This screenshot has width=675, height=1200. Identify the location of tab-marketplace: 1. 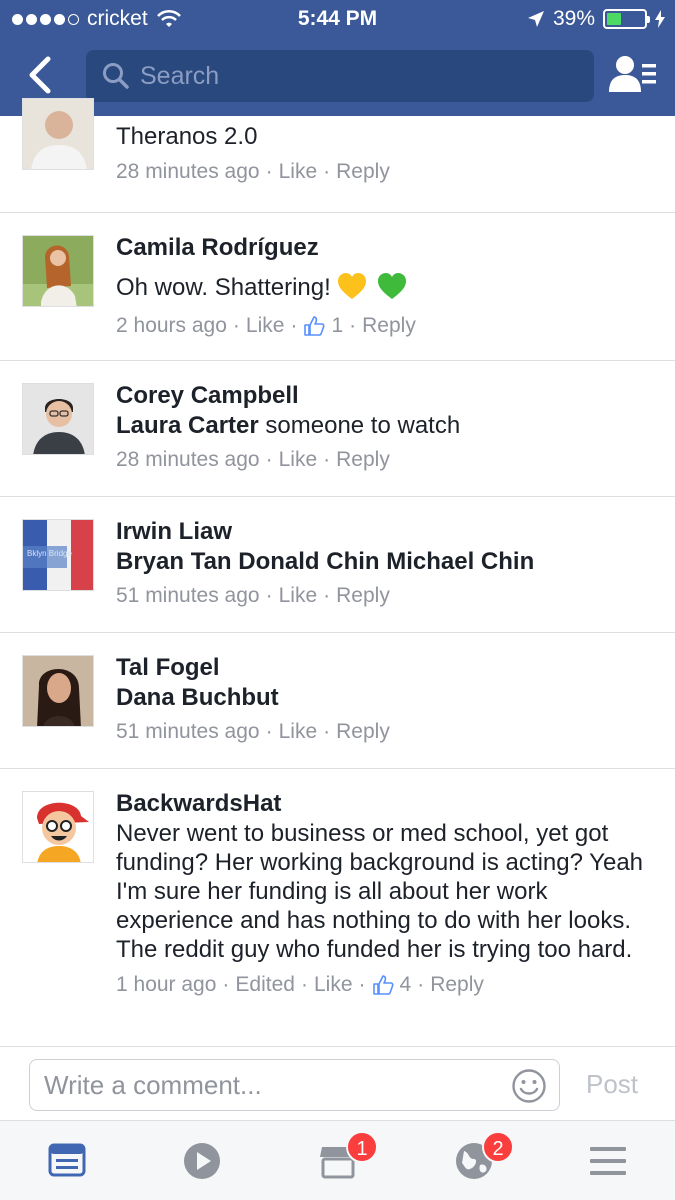
(348, 1156).